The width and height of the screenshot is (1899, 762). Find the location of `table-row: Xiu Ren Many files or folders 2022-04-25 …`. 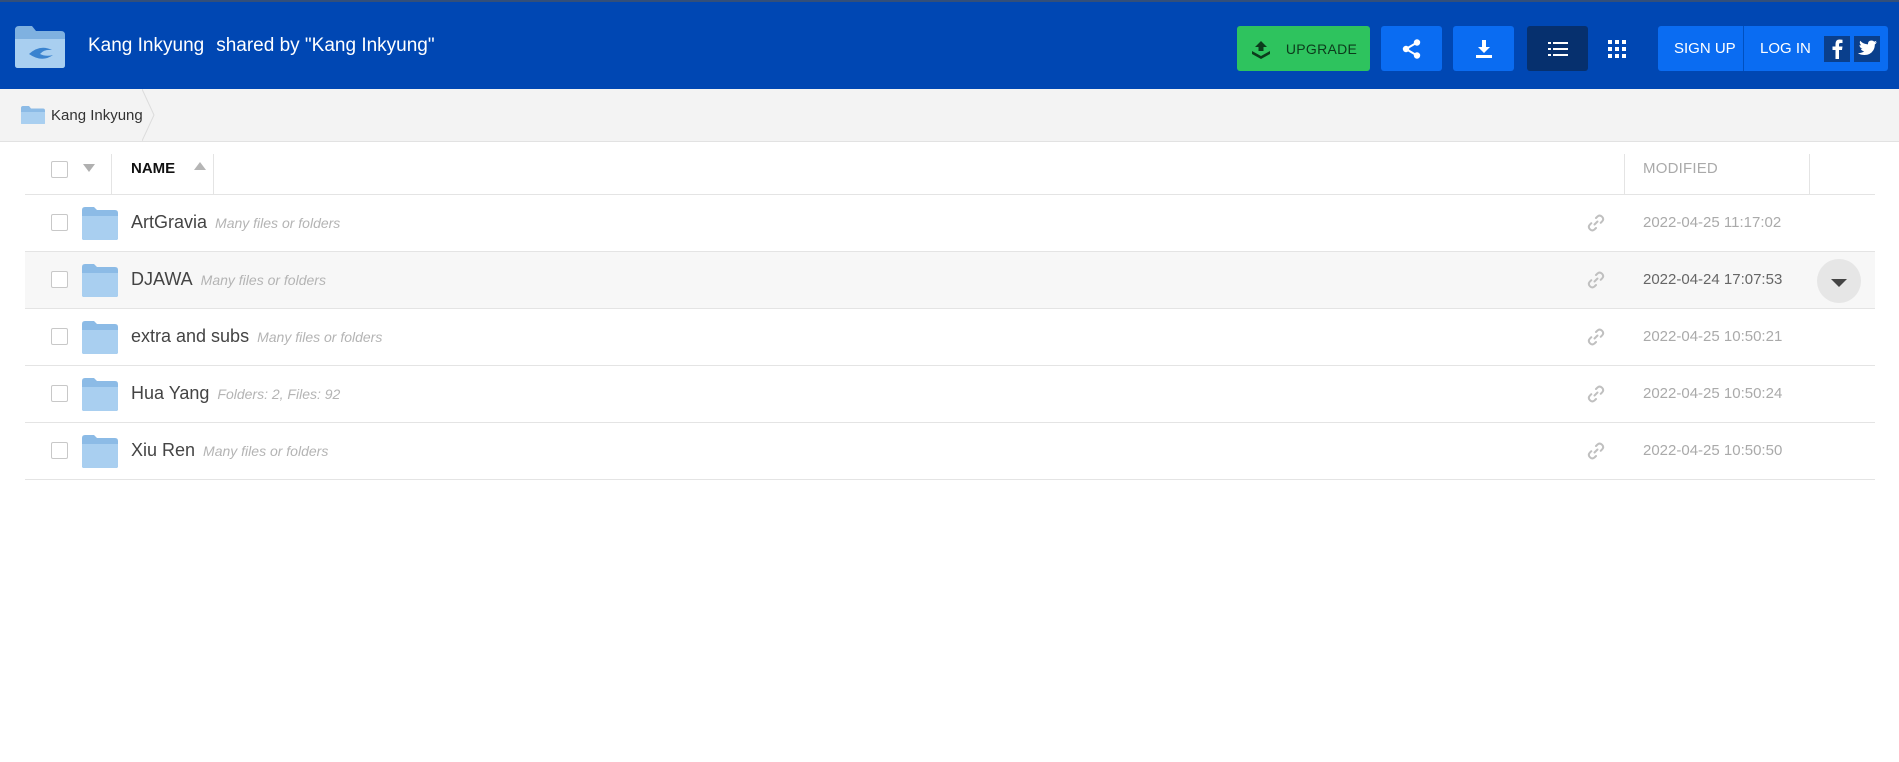

table-row: Xiu Ren Many files or folders 2022-04-25 … is located at coordinates (950, 451).